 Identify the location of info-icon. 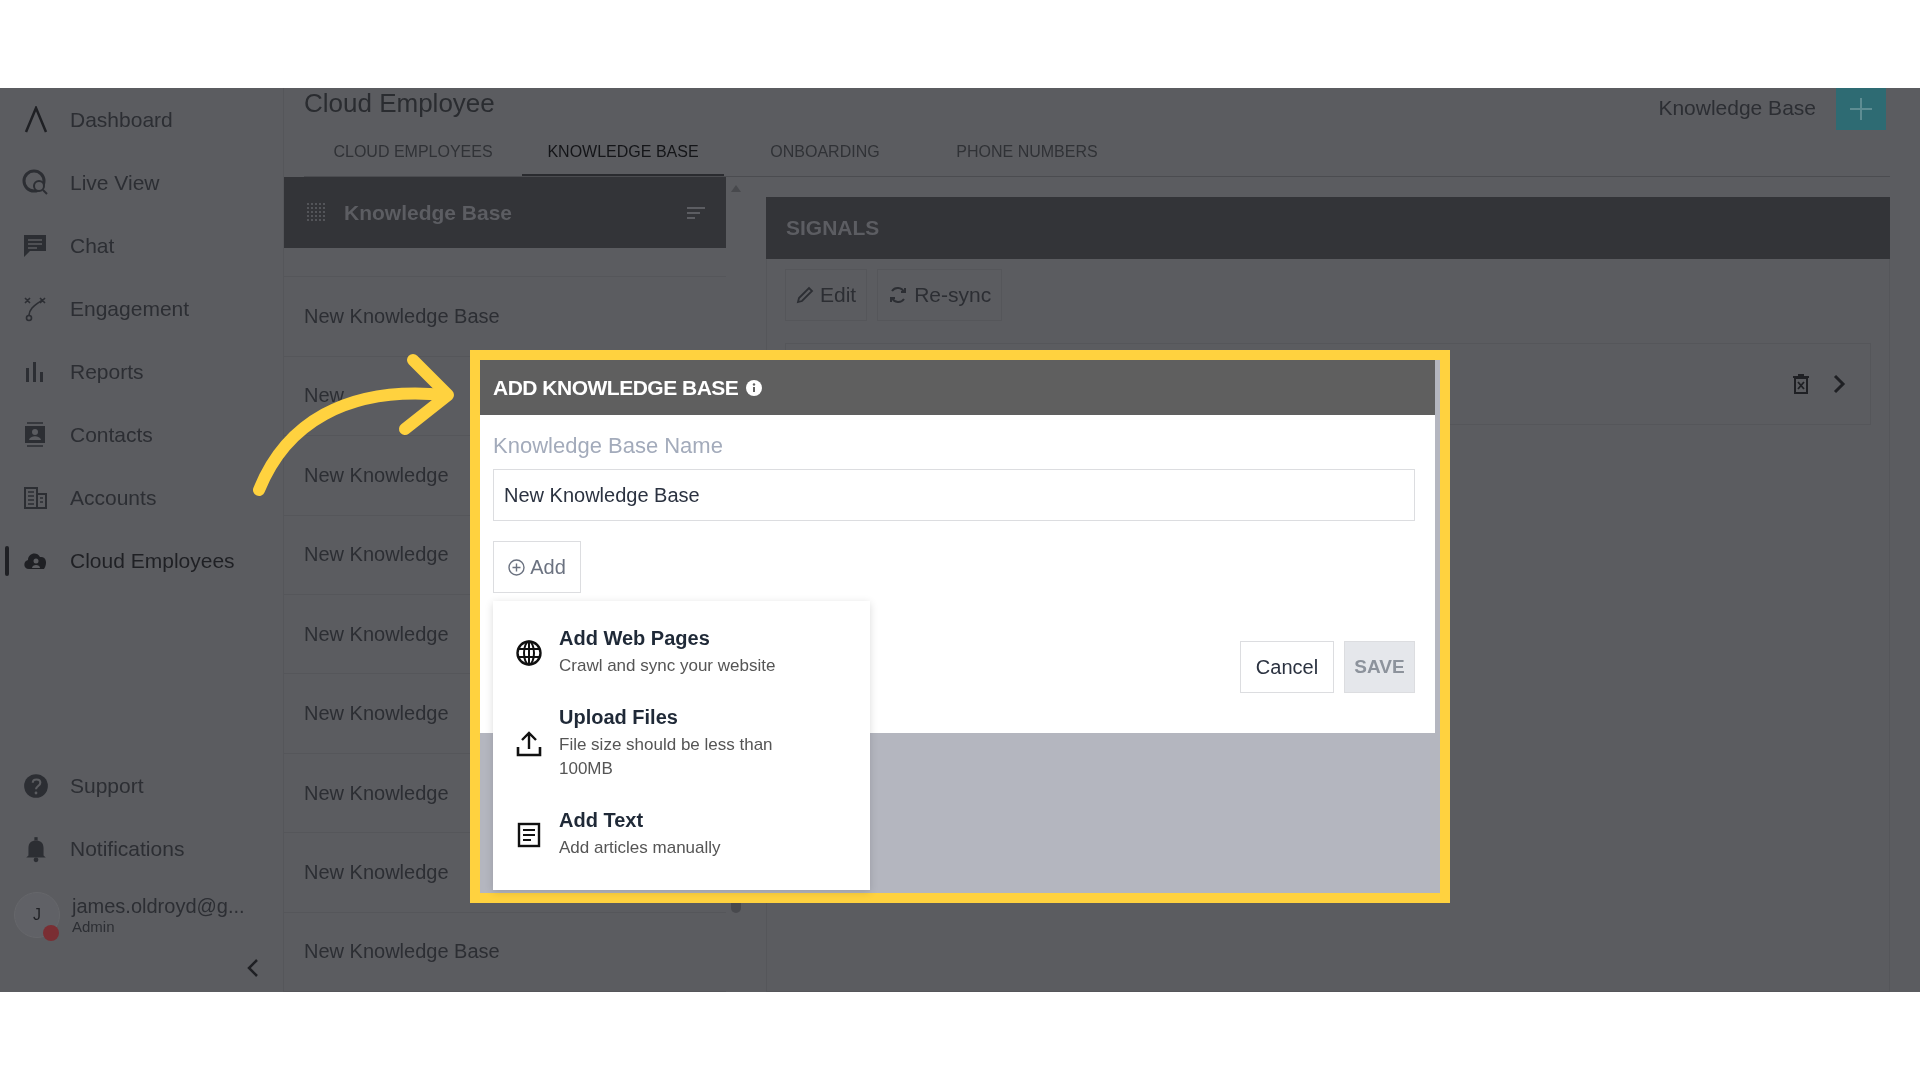
(754, 387).